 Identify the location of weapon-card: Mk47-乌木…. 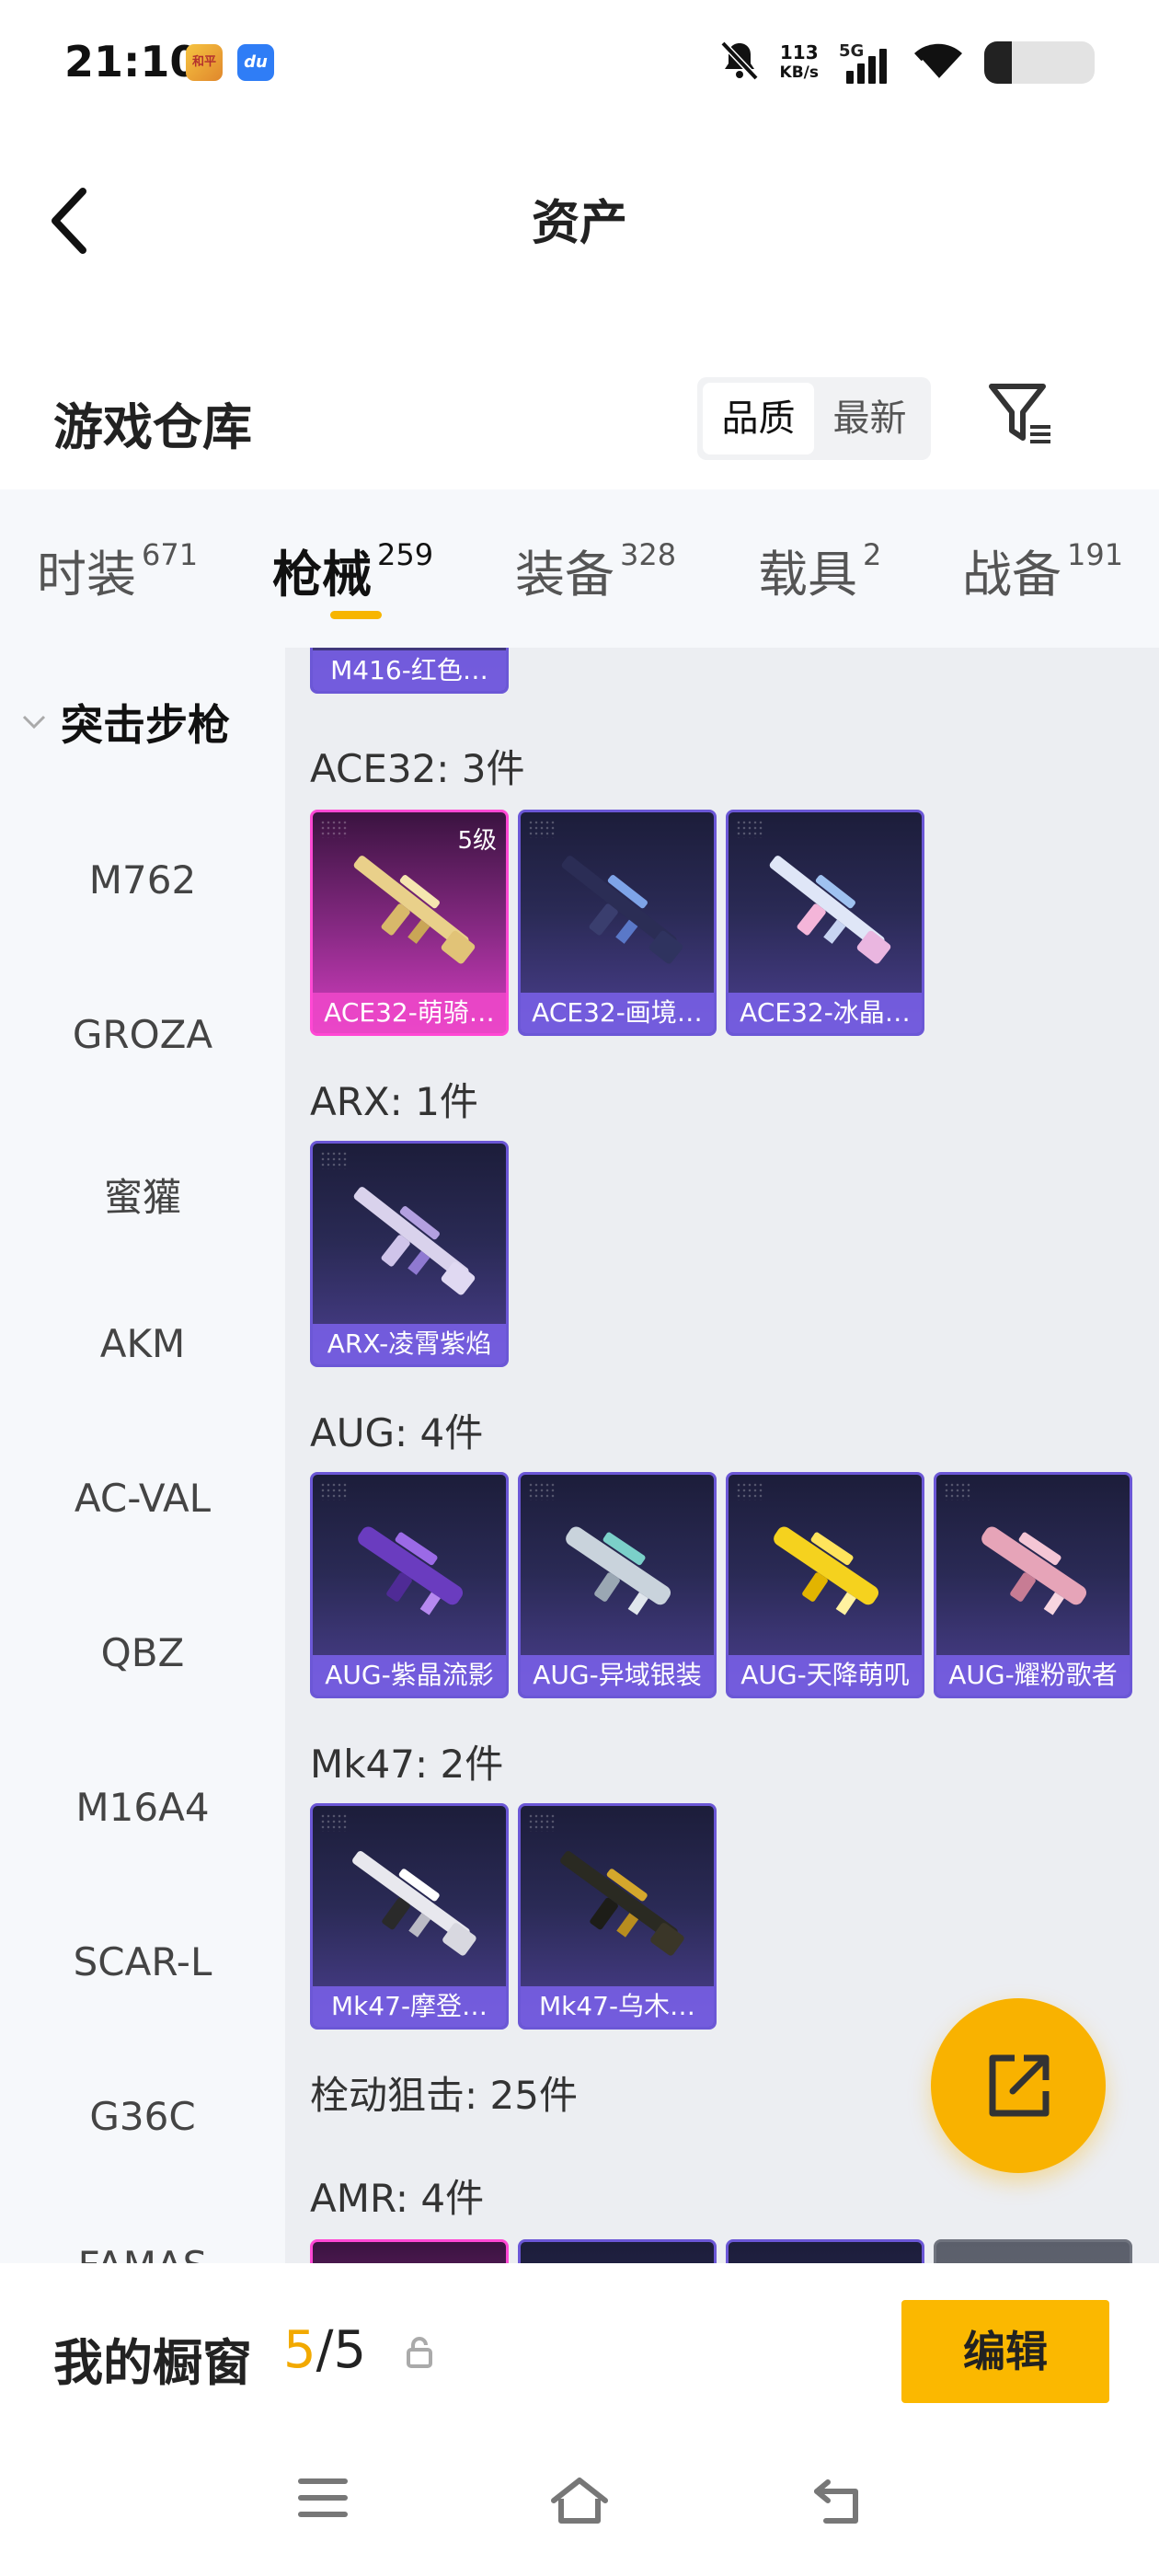
(617, 1916).